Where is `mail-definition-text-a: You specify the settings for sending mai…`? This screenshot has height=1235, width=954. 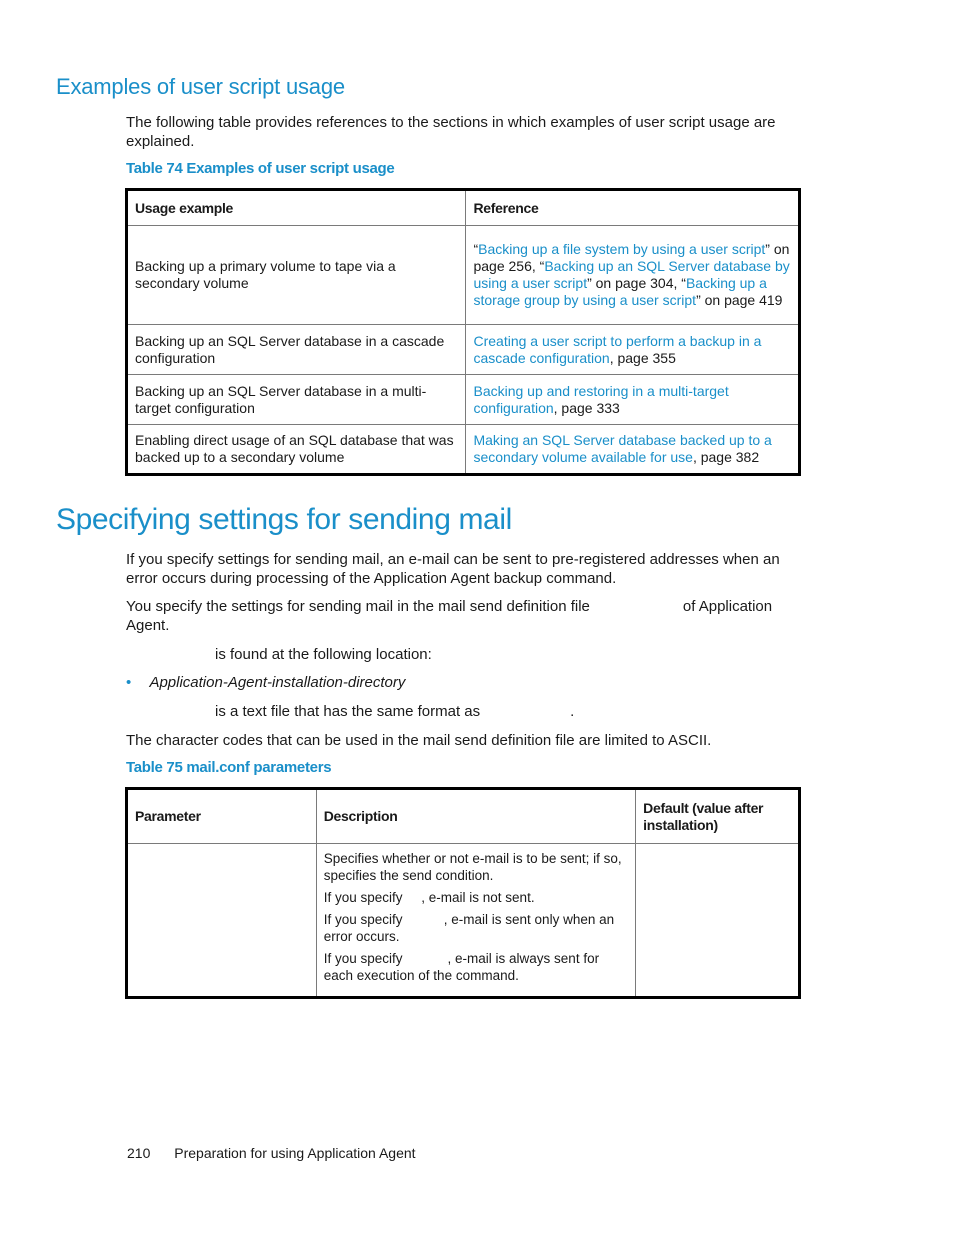 mail-definition-text-a: You specify the settings for sending mai… is located at coordinates (358, 606).